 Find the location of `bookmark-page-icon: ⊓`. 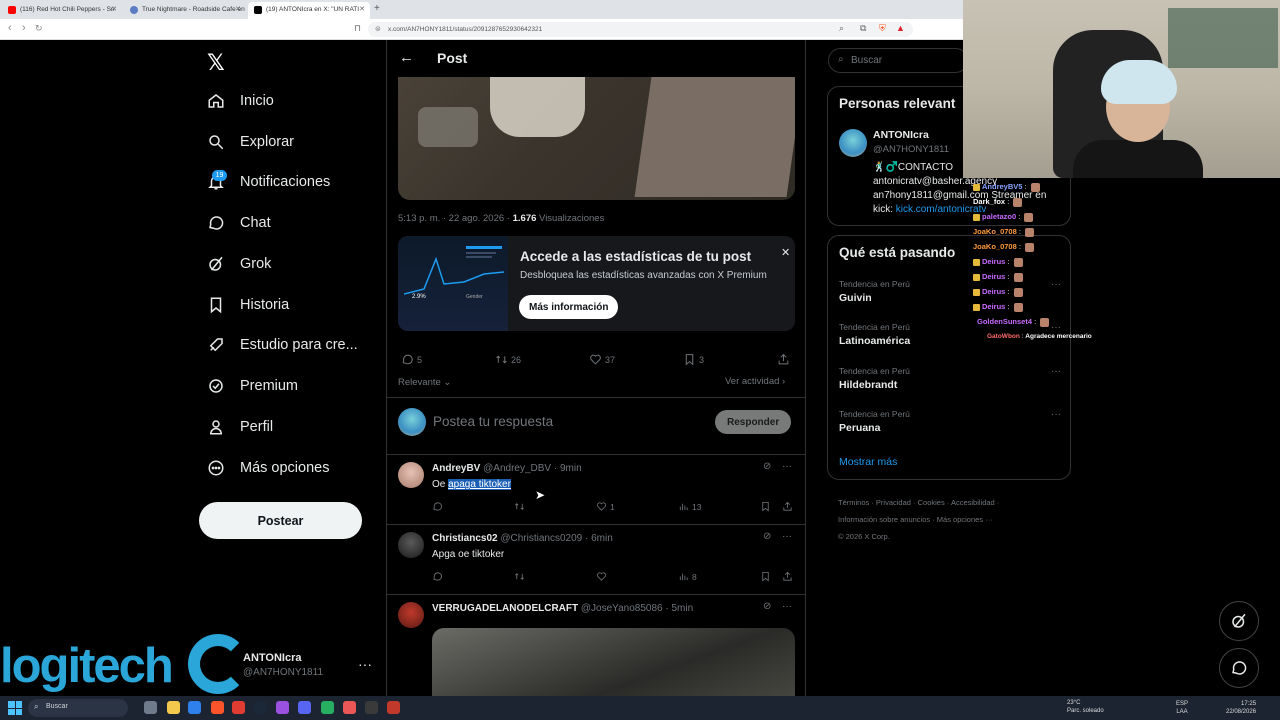

bookmark-page-icon: ⊓ is located at coordinates (357, 28).